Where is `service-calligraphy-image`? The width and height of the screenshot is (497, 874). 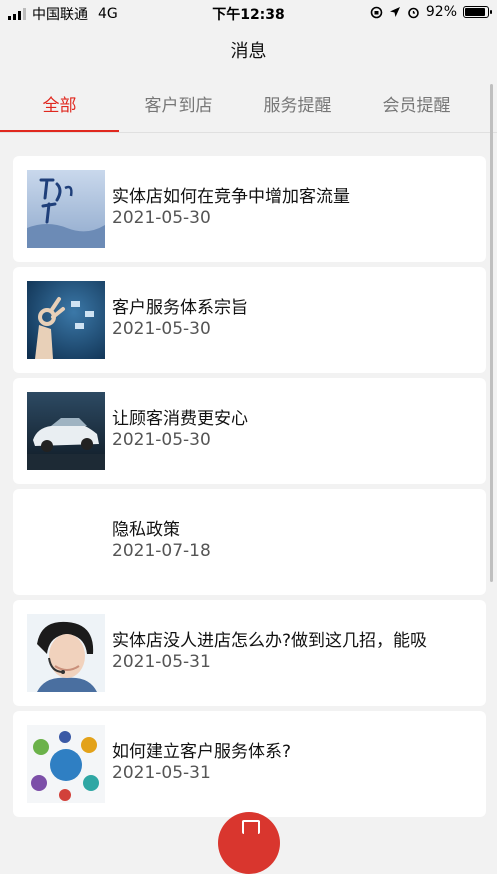 service-calligraphy-image is located at coordinates (66, 209).